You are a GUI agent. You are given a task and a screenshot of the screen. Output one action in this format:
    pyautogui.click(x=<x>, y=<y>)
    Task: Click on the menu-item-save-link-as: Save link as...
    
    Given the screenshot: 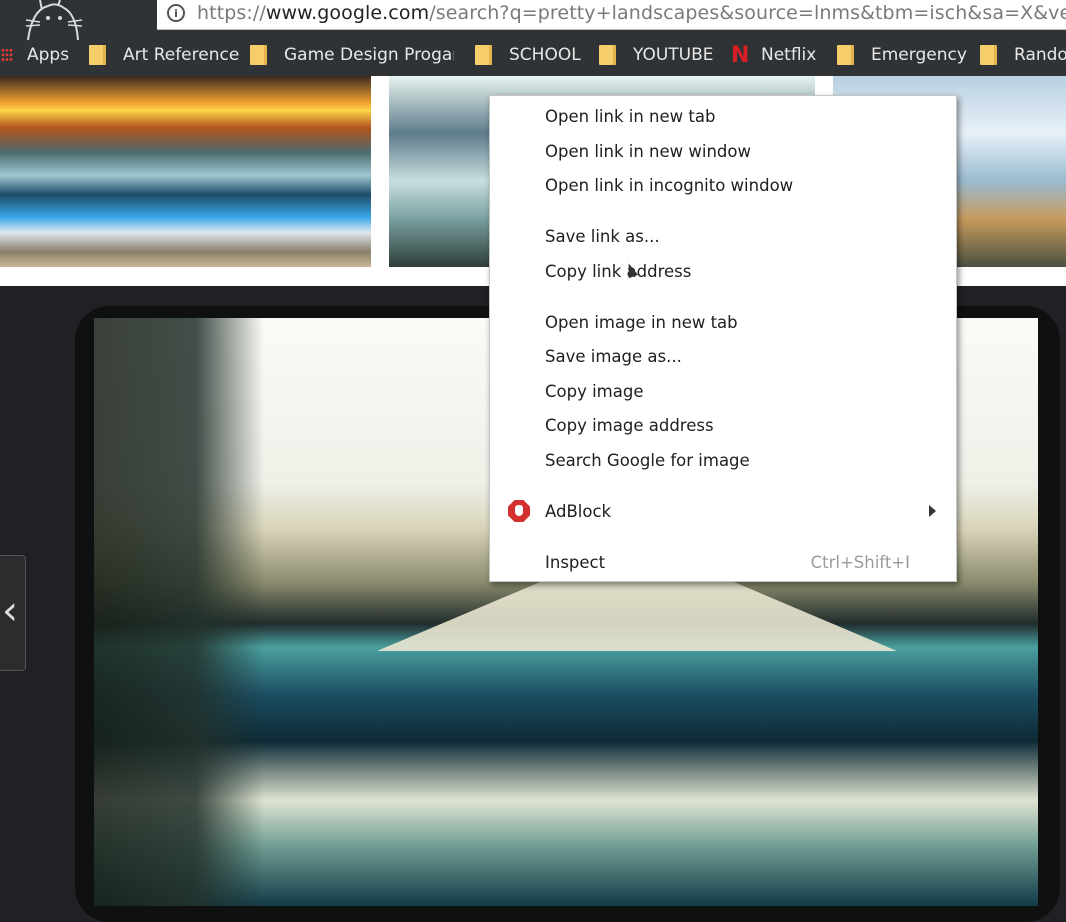 What is the action you would take?
    pyautogui.click(x=602, y=236)
    